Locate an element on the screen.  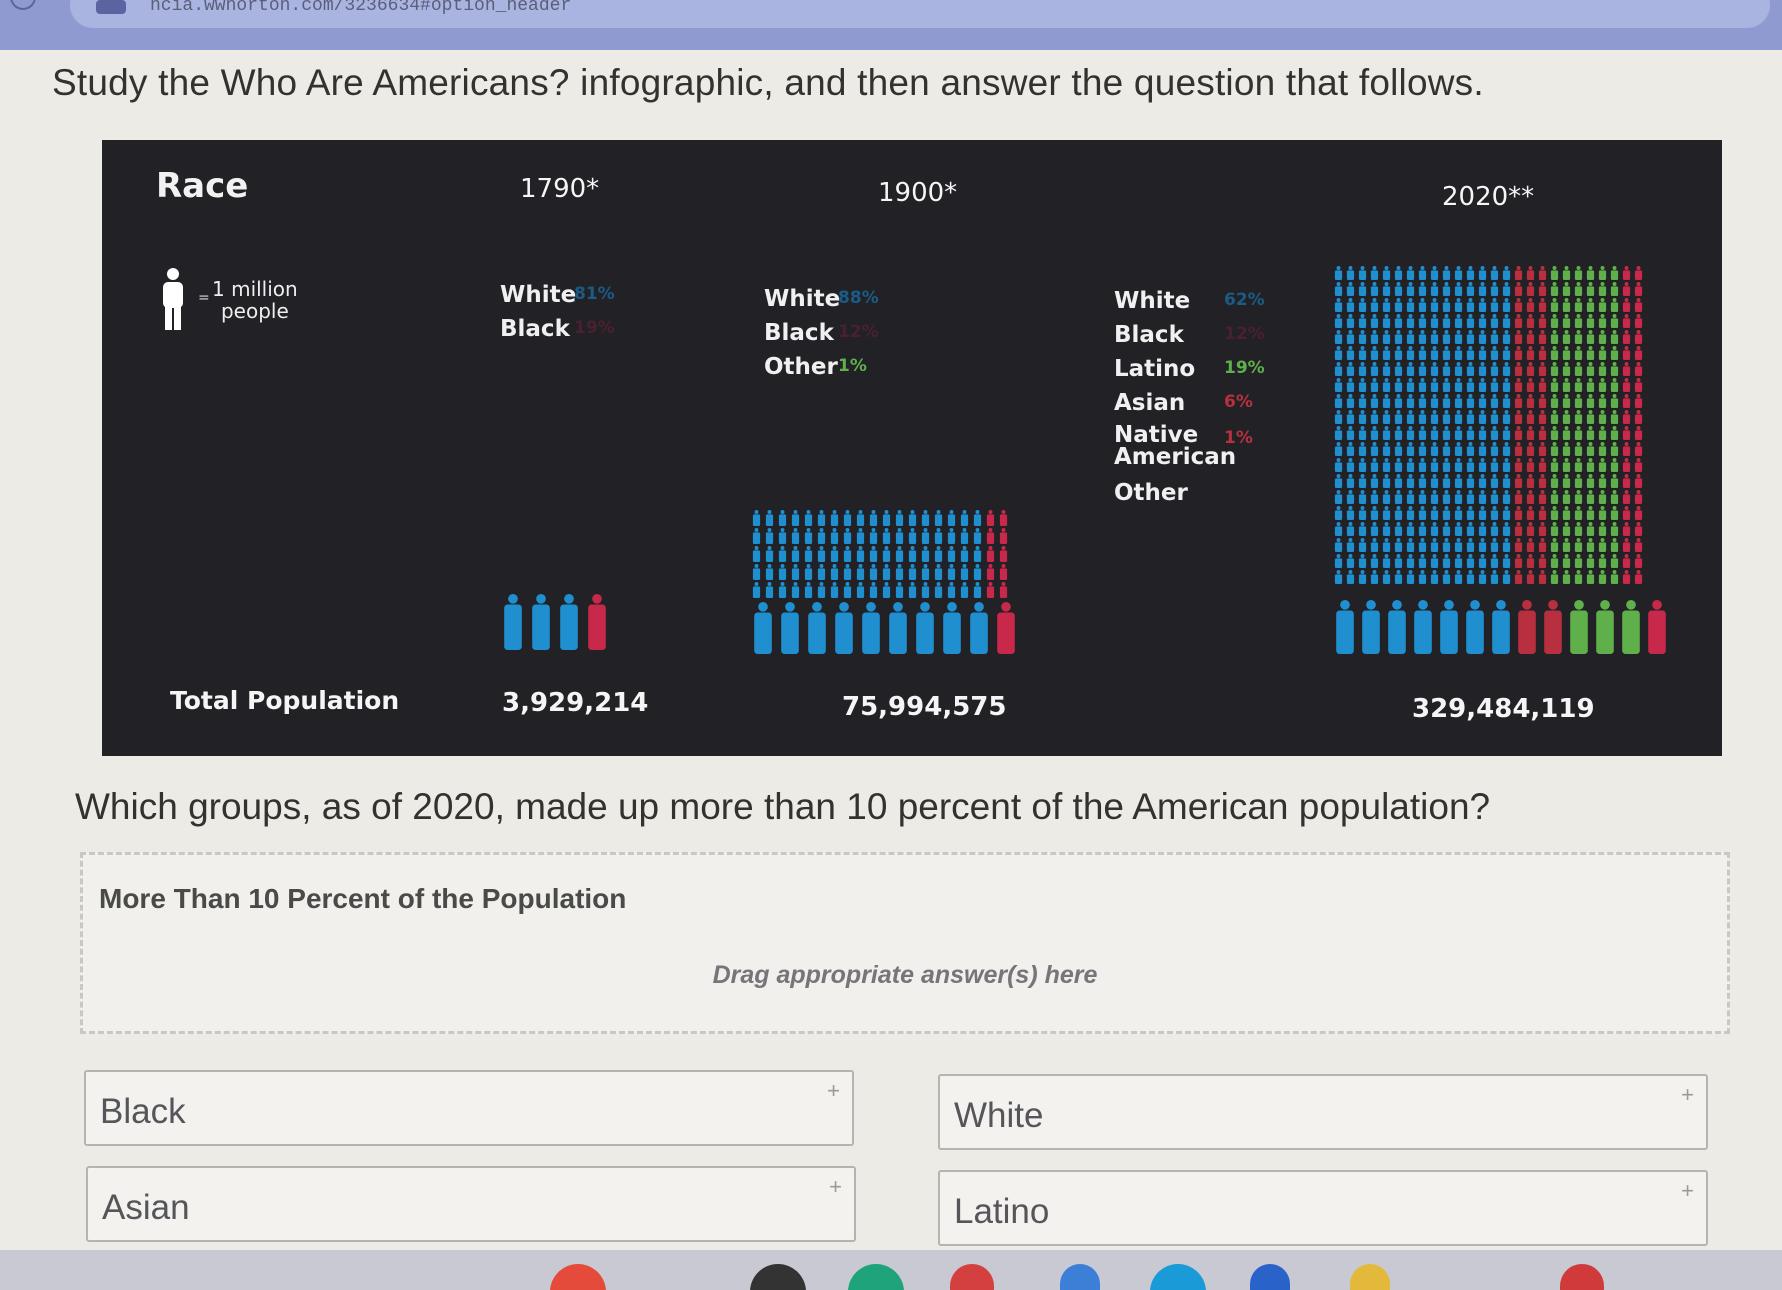
total-1790: 3,929,214 is located at coordinates (575, 703).